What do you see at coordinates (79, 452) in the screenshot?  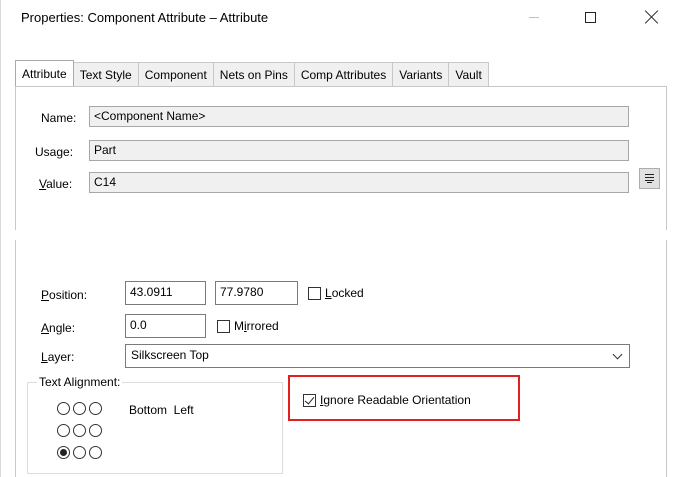 I see `align-bottom-center-radio` at bounding box center [79, 452].